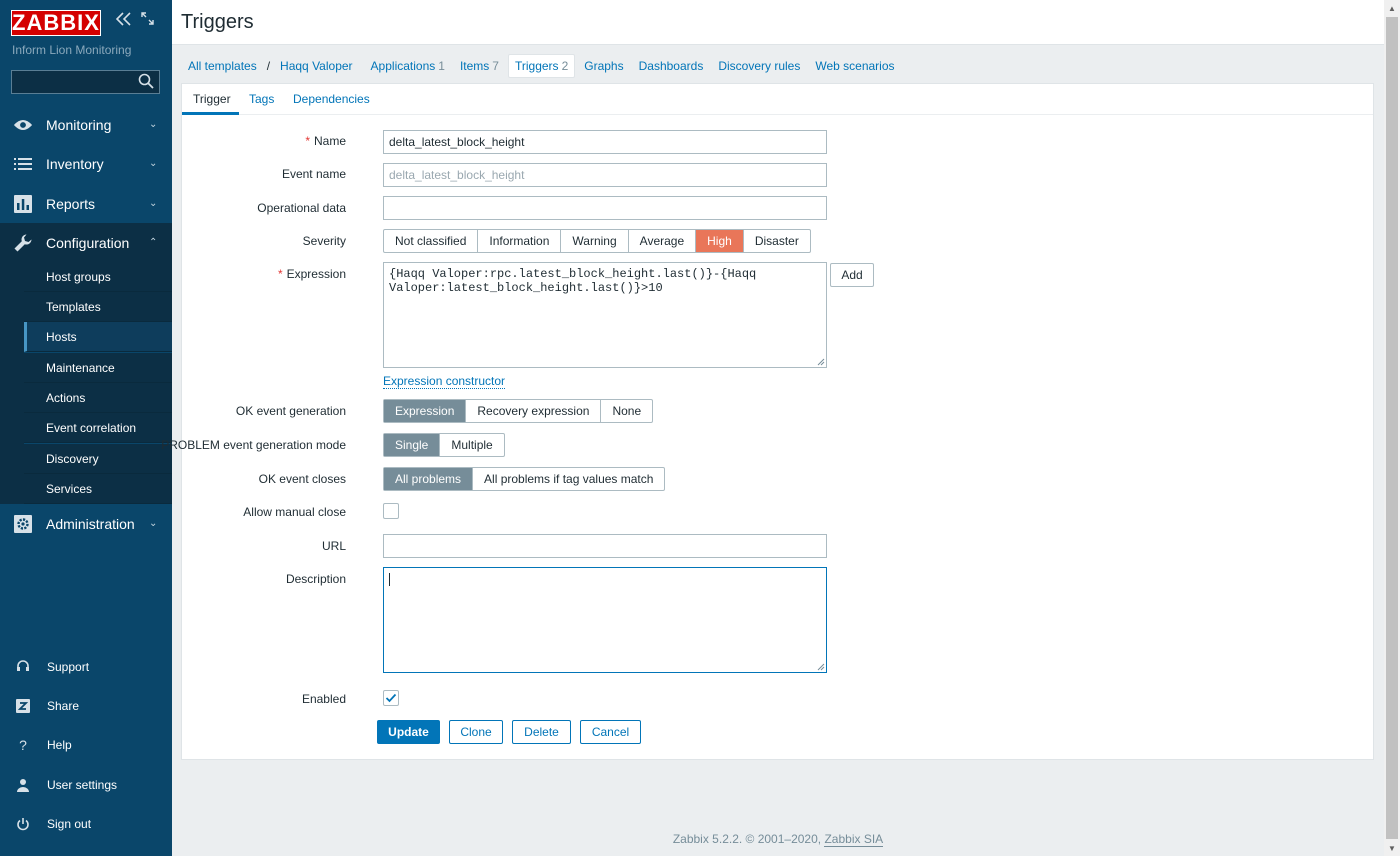 This screenshot has height=856, width=1400. Describe the element at coordinates (315, 579) in the screenshot. I see `description-label: Description` at that location.